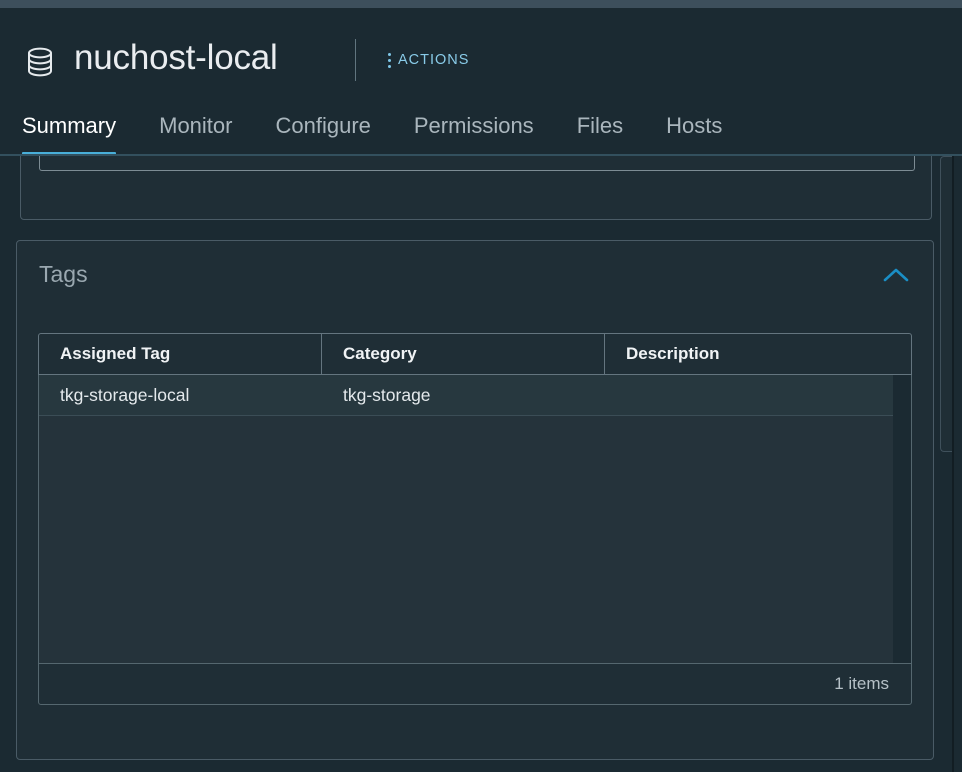  I want to click on tab-summary: Summary, so click(69, 126).